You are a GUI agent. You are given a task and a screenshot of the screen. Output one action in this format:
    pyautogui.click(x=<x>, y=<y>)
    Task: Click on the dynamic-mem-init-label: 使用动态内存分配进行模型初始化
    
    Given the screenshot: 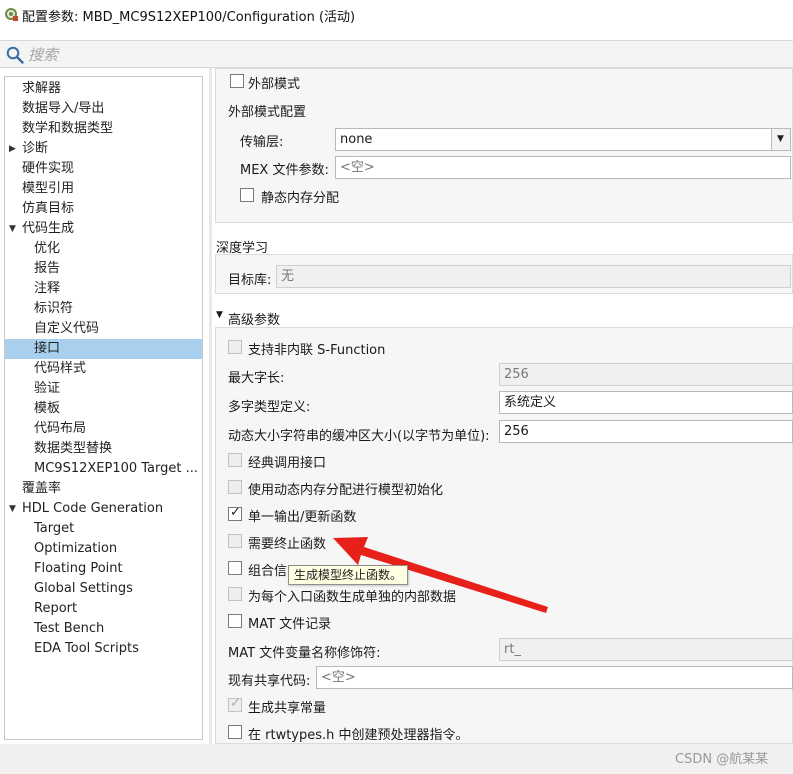 What is the action you would take?
    pyautogui.click(x=346, y=490)
    